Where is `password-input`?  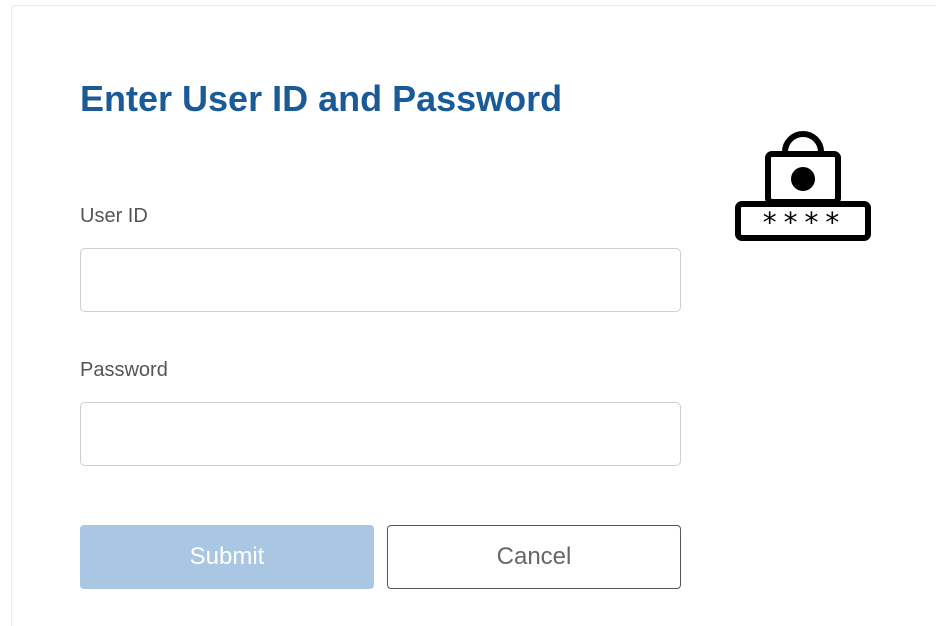 password-input is located at coordinates (380, 434).